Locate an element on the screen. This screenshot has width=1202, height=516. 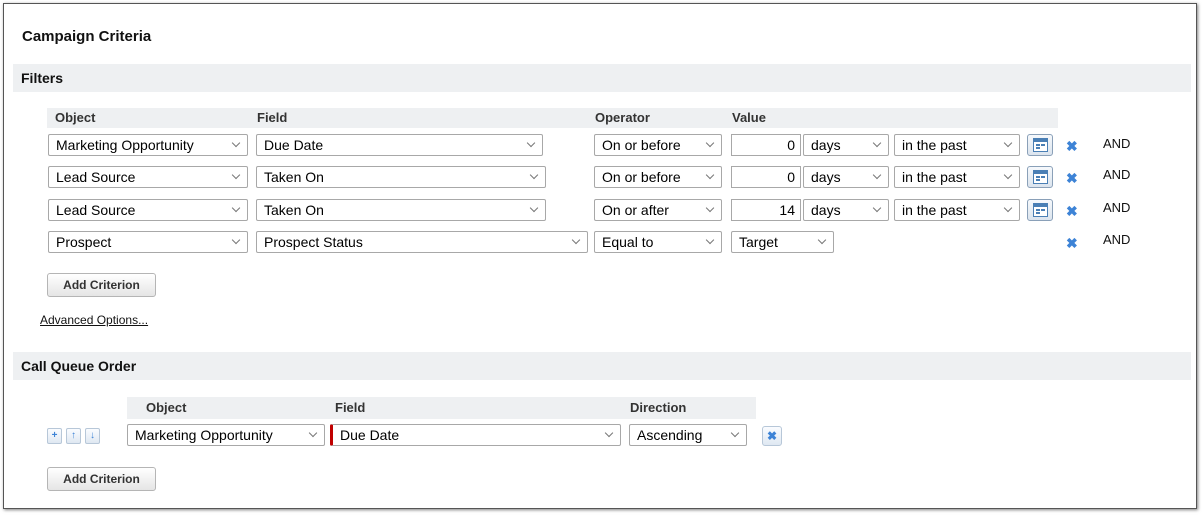
header-value: Value is located at coordinates (749, 117).